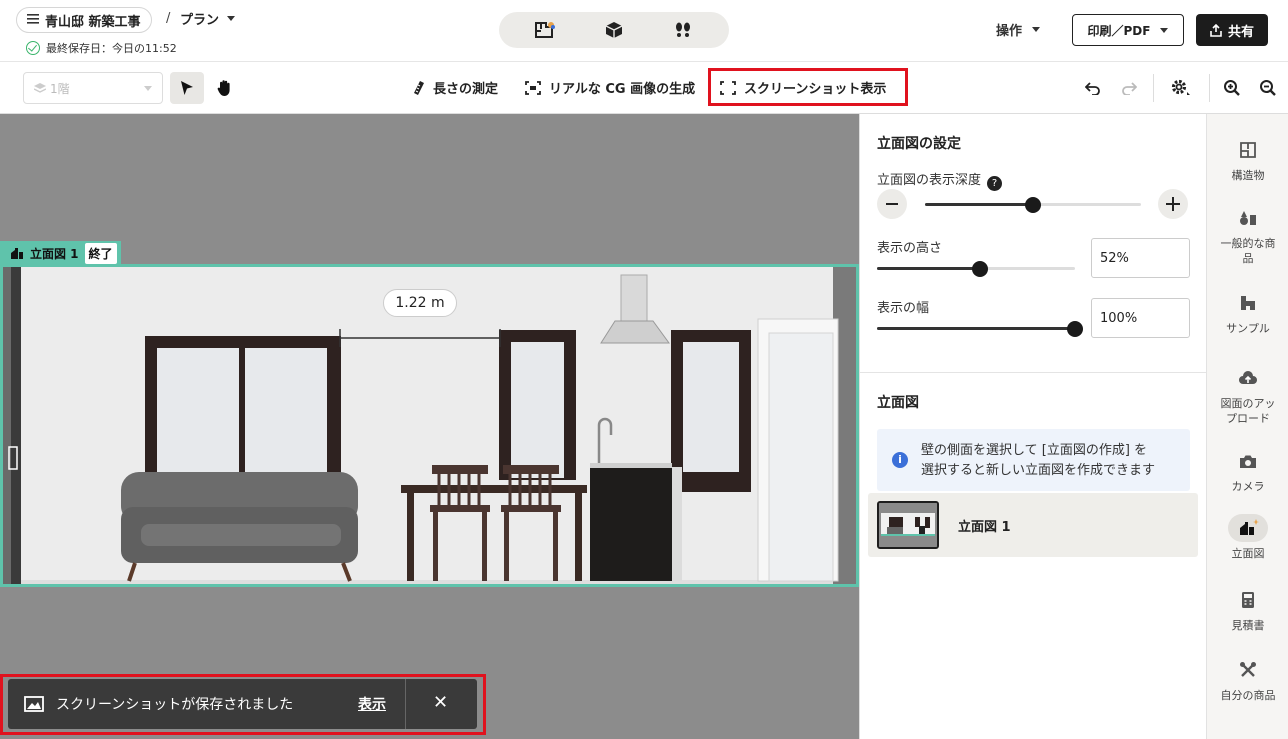  Describe the element at coordinates (200, 20) in the screenshot. I see `plan-label: プラン` at that location.